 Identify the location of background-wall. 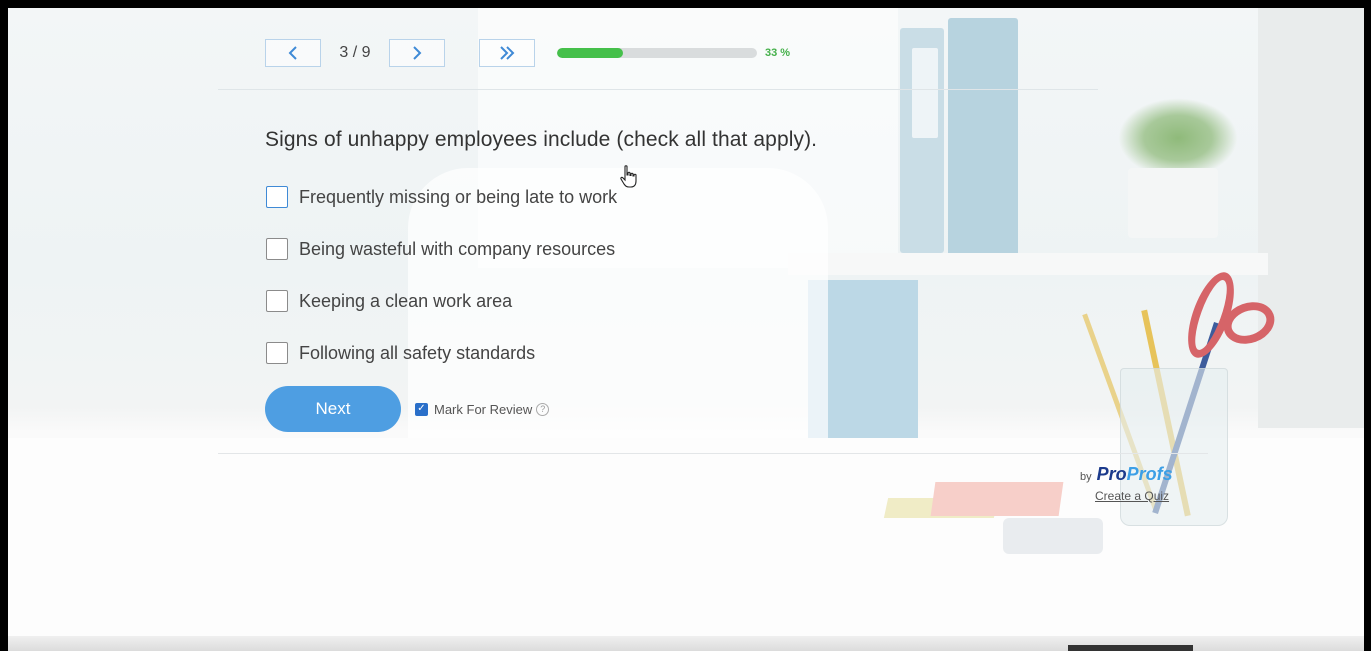
(1311, 218).